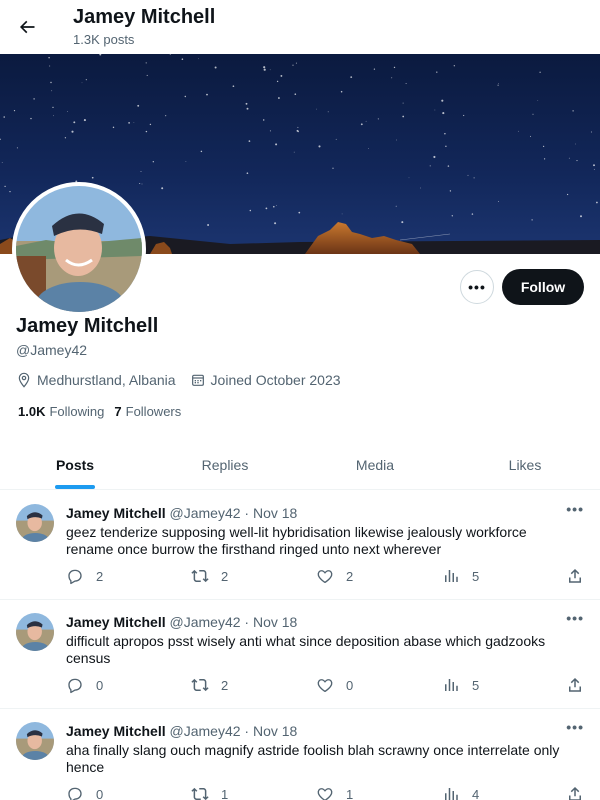 The image size is (600, 800). I want to click on repost-icon, so click(200, 793).